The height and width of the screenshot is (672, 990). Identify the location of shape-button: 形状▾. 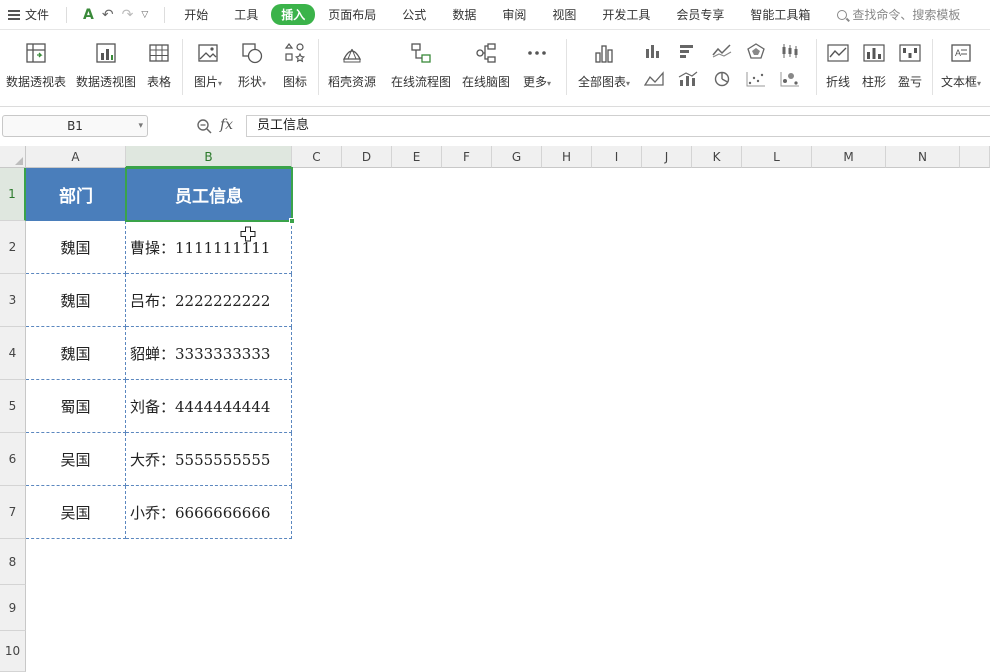
(252, 65).